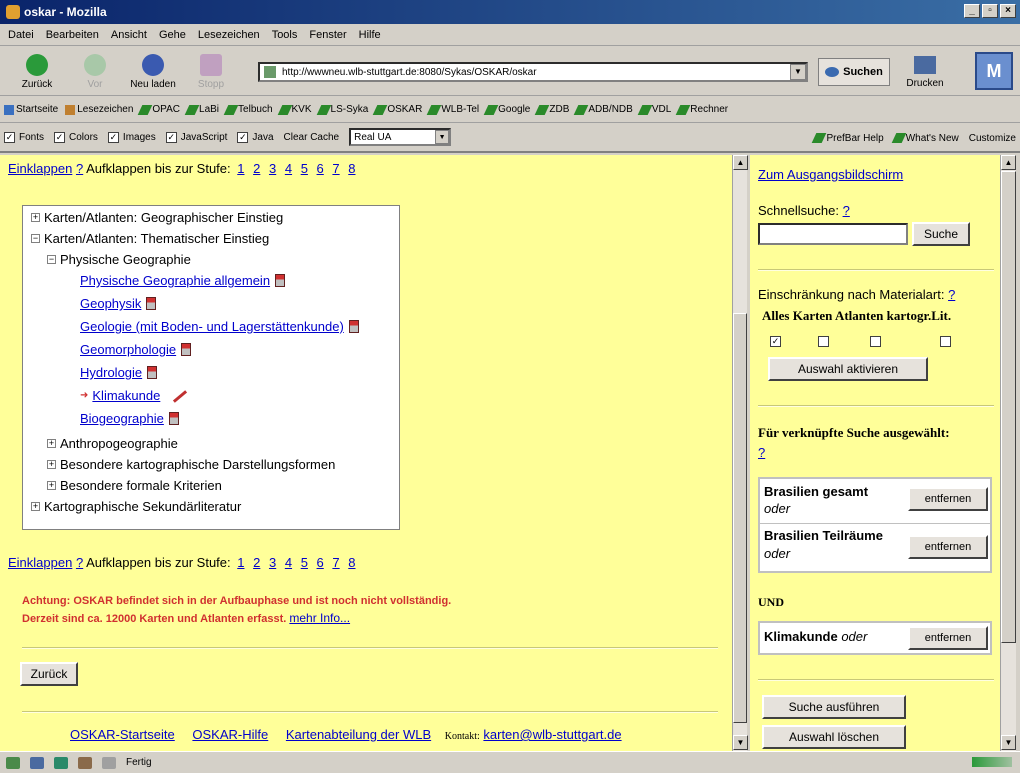  What do you see at coordinates (1008, 11) in the screenshot?
I see `close-button: ×` at bounding box center [1008, 11].